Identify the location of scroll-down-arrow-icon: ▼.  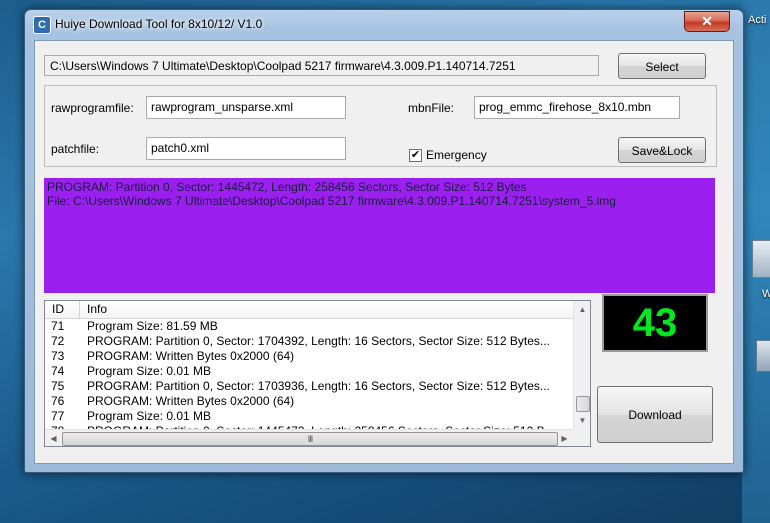
(582, 420).